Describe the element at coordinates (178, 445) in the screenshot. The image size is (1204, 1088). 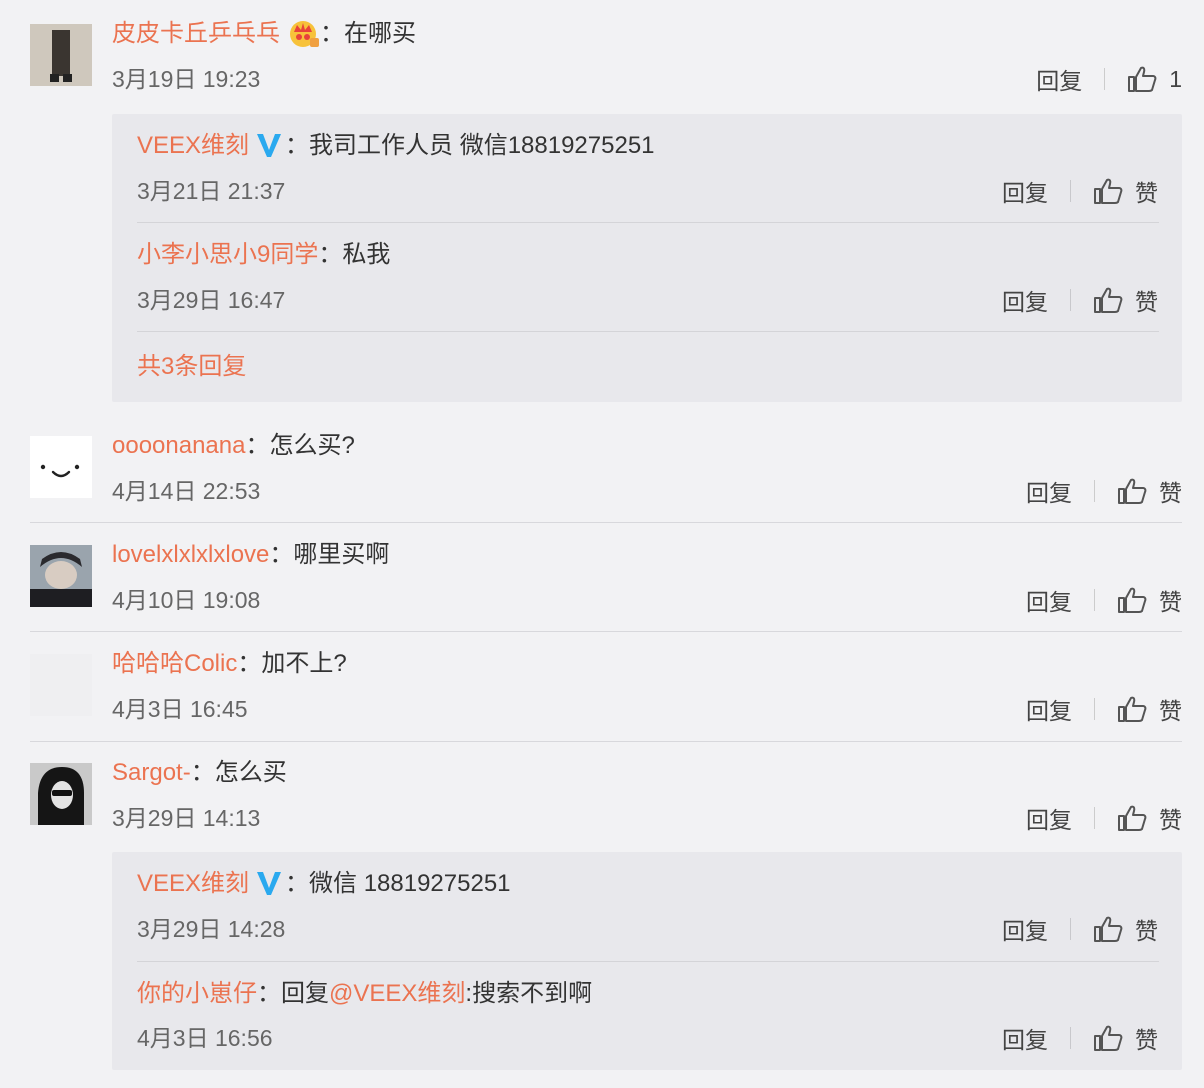
I see `username: oooonanana` at that location.